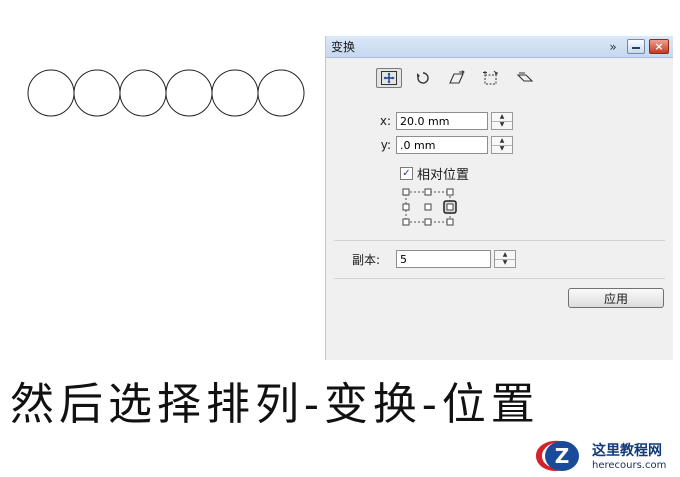  Describe the element at coordinates (443, 175) in the screenshot. I see `relative-position-label: 相对位置` at that location.